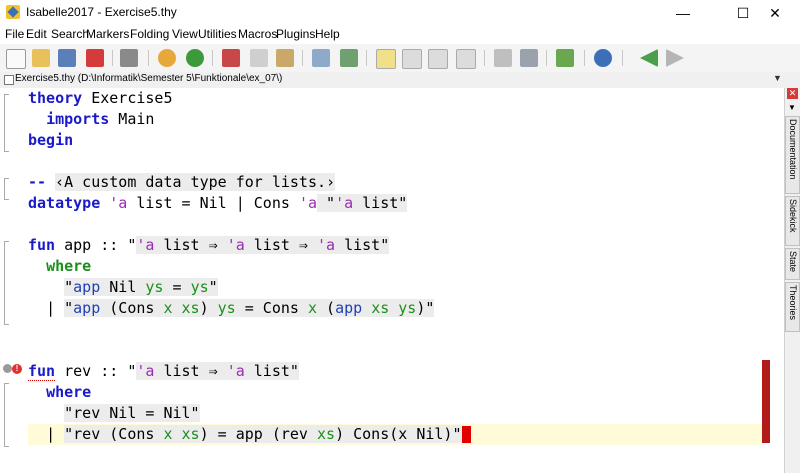 This screenshot has width=800, height=473. I want to click on menu-search: Search, so click(70, 34).